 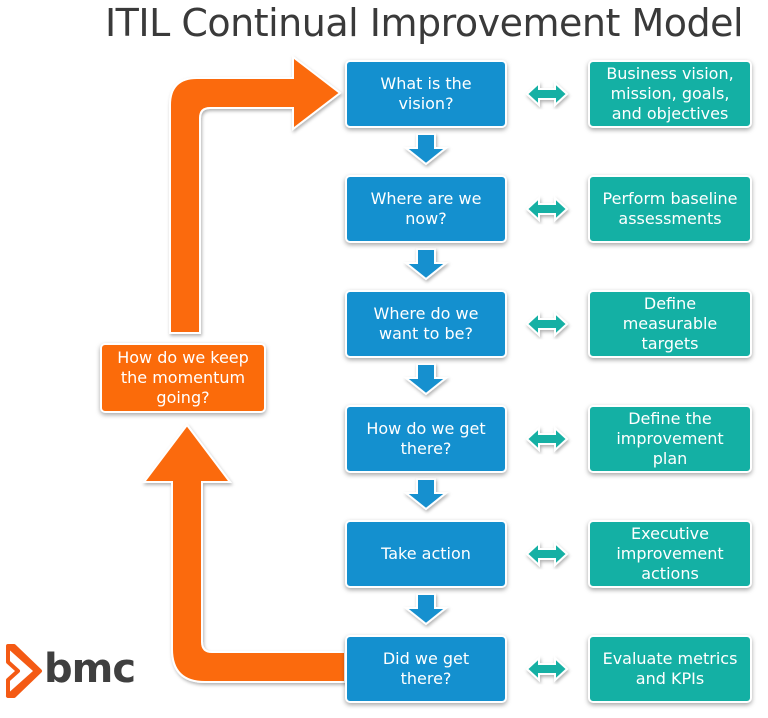 I want to click on step-question: Where do we want to be?, so click(x=426, y=323).